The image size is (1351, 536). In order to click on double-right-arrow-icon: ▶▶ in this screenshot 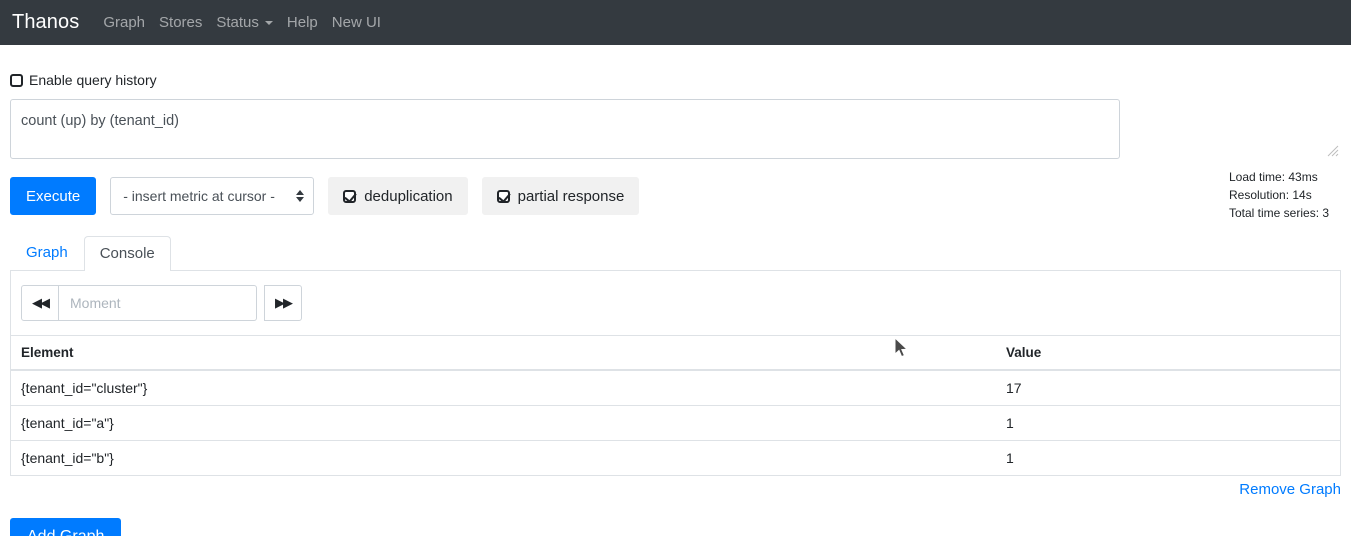, I will do `click(284, 302)`.